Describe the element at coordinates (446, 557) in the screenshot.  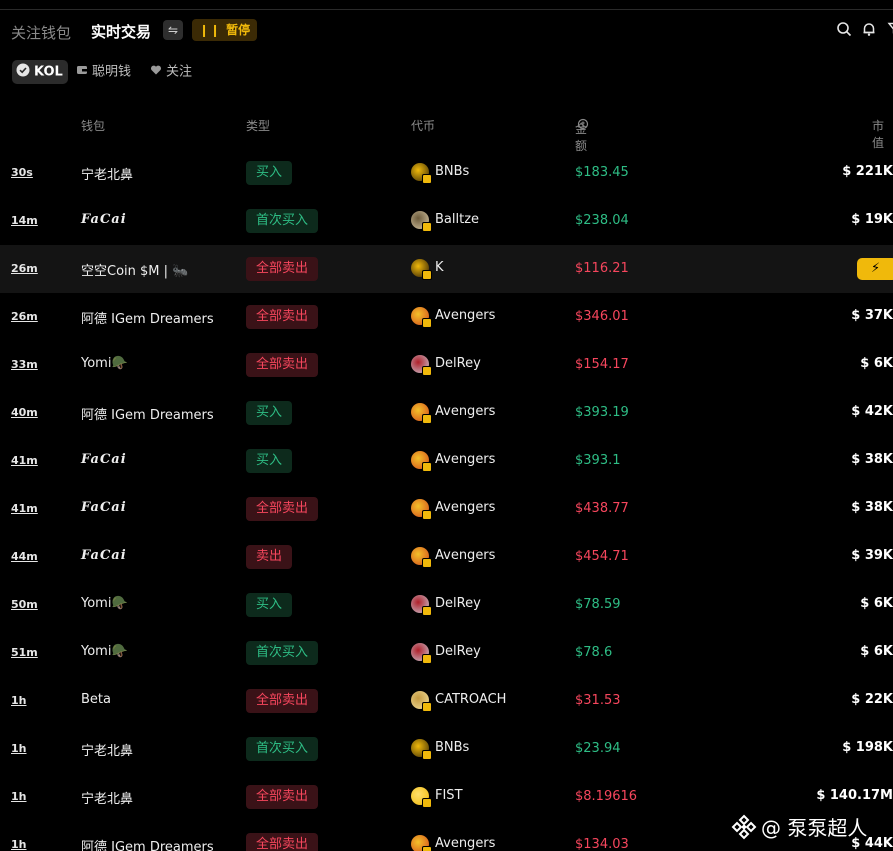
I see `table-row: 44m FaCai 卖出 Avengers $454.71 $ 39K` at that location.